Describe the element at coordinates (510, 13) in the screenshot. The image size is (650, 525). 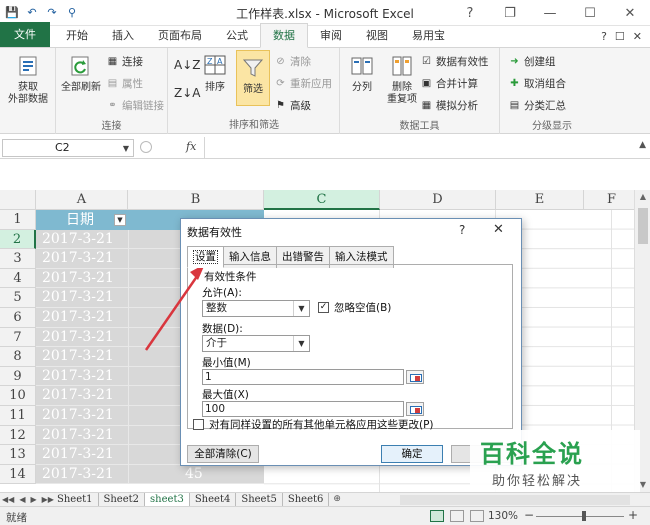
I see `ribbon-display-button: ❐` at that location.